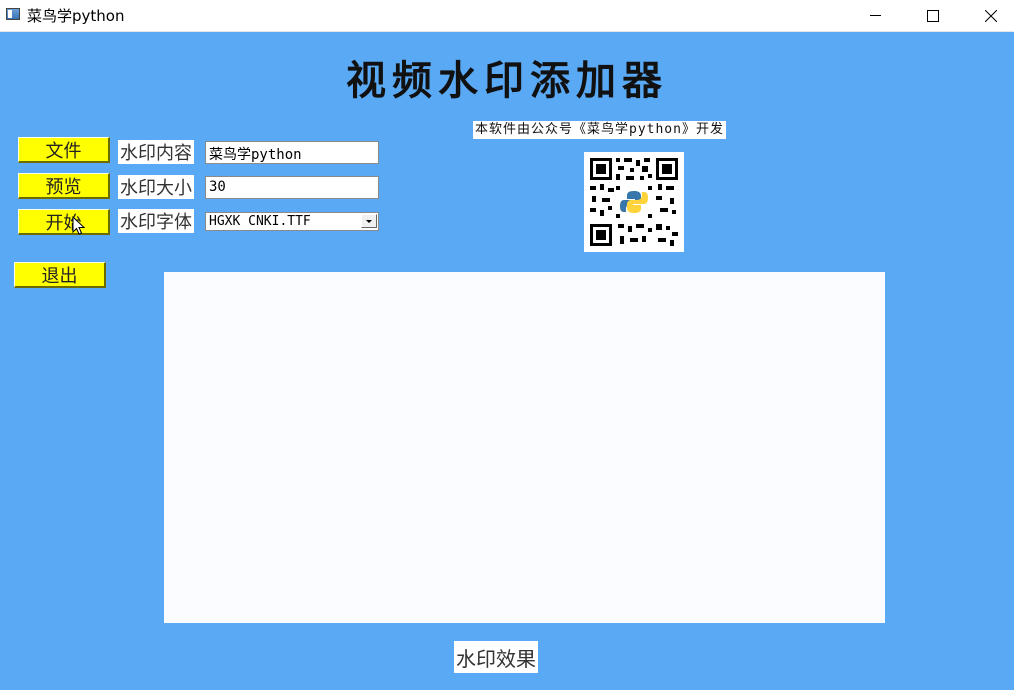  I want to click on window-app-icon, so click(13, 14).